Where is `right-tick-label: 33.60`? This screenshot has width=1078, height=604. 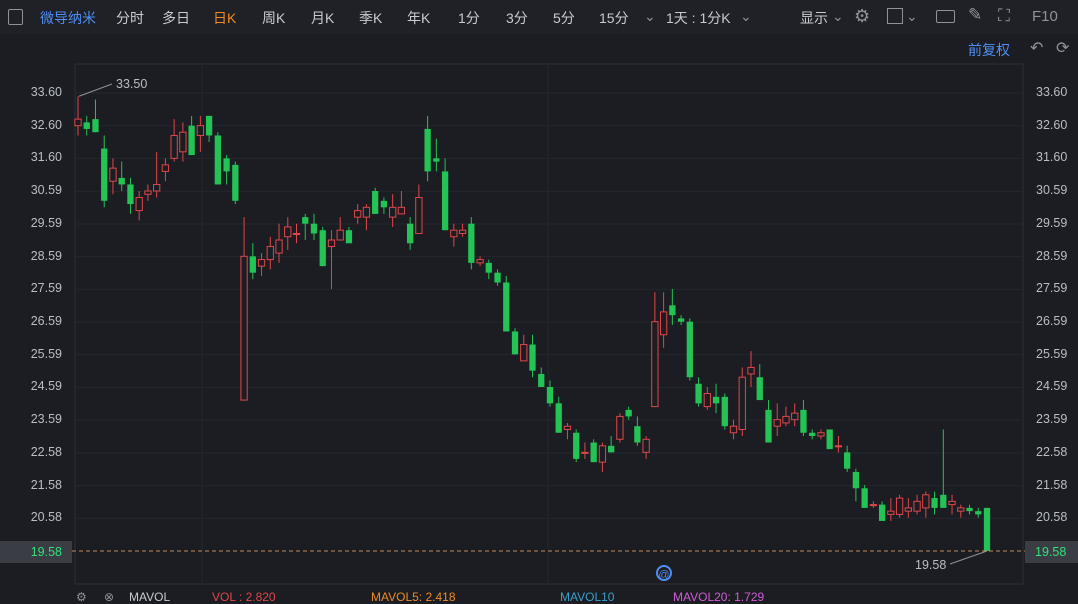
right-tick-label: 33.60 is located at coordinates (1052, 92).